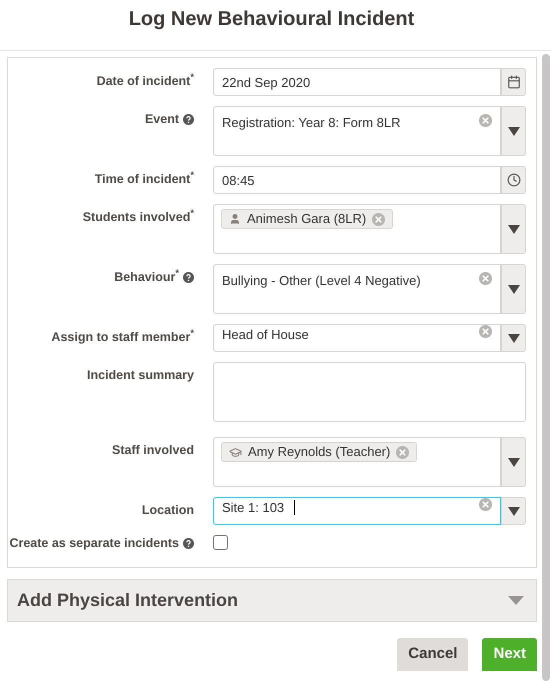  I want to click on clock-button, so click(513, 180).